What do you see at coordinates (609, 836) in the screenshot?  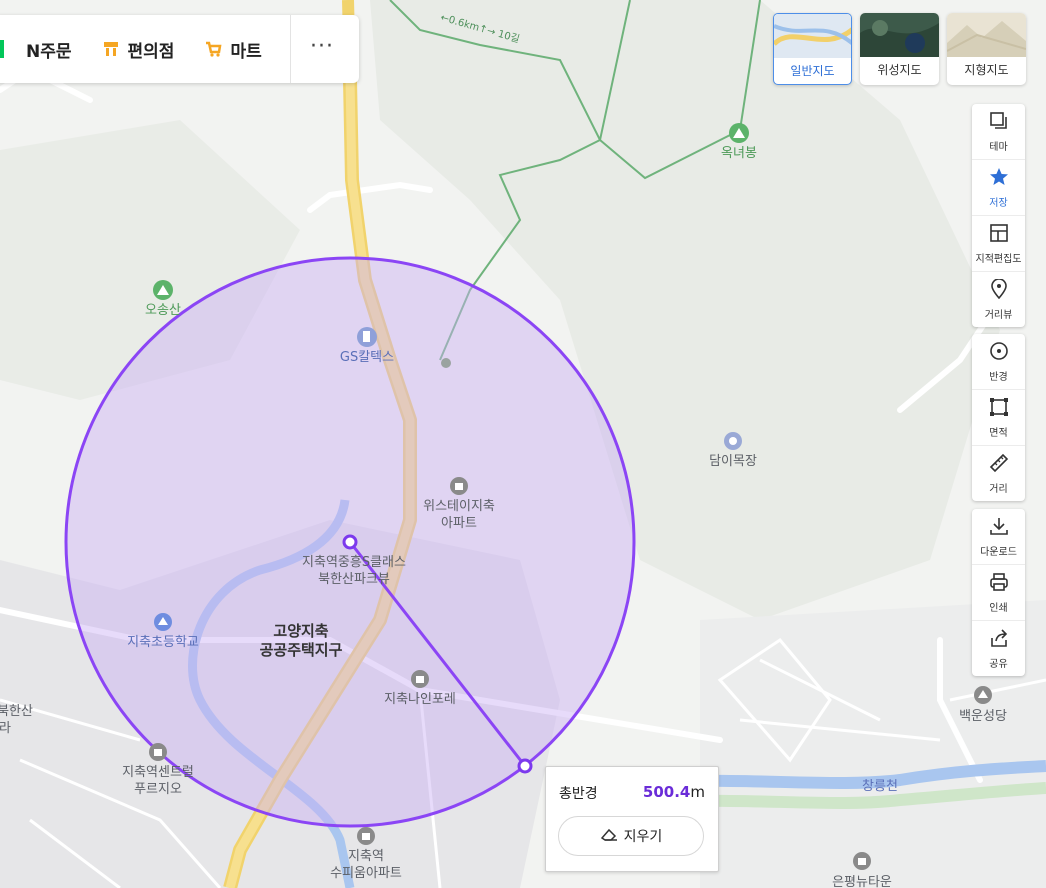 I see `eraser-icon` at bounding box center [609, 836].